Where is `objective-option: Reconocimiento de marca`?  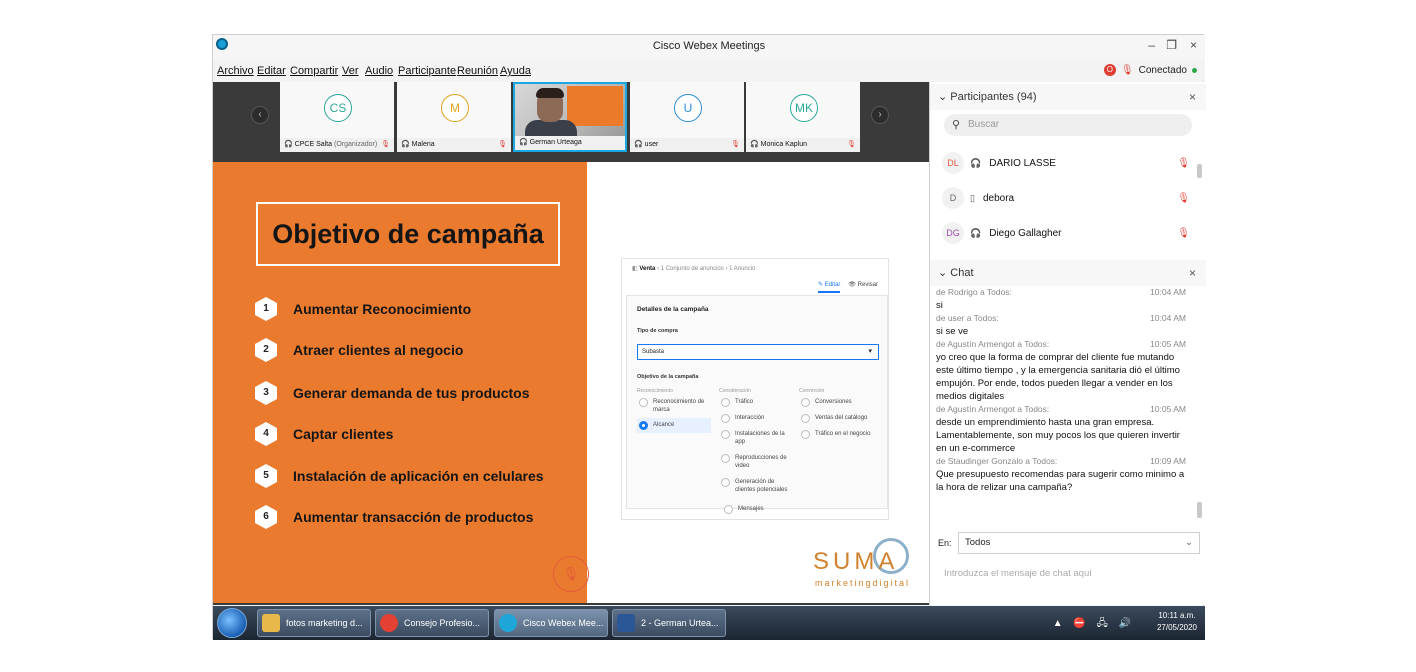
objective-option: Reconocimiento de marca is located at coordinates (676, 406).